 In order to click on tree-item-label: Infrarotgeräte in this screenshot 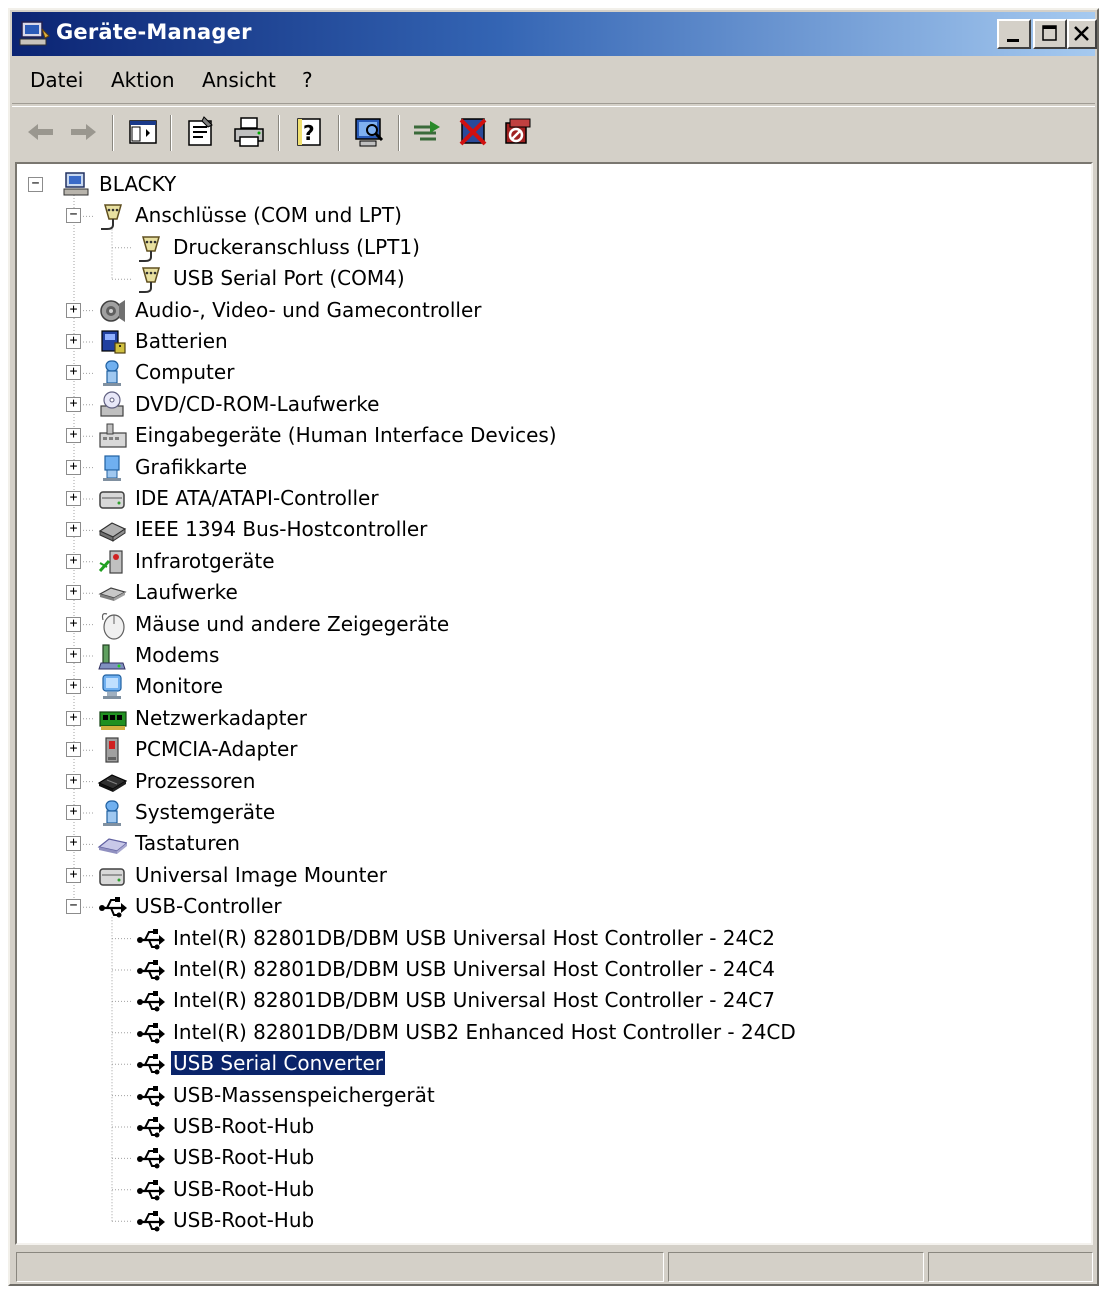, I will do `click(205, 560)`.